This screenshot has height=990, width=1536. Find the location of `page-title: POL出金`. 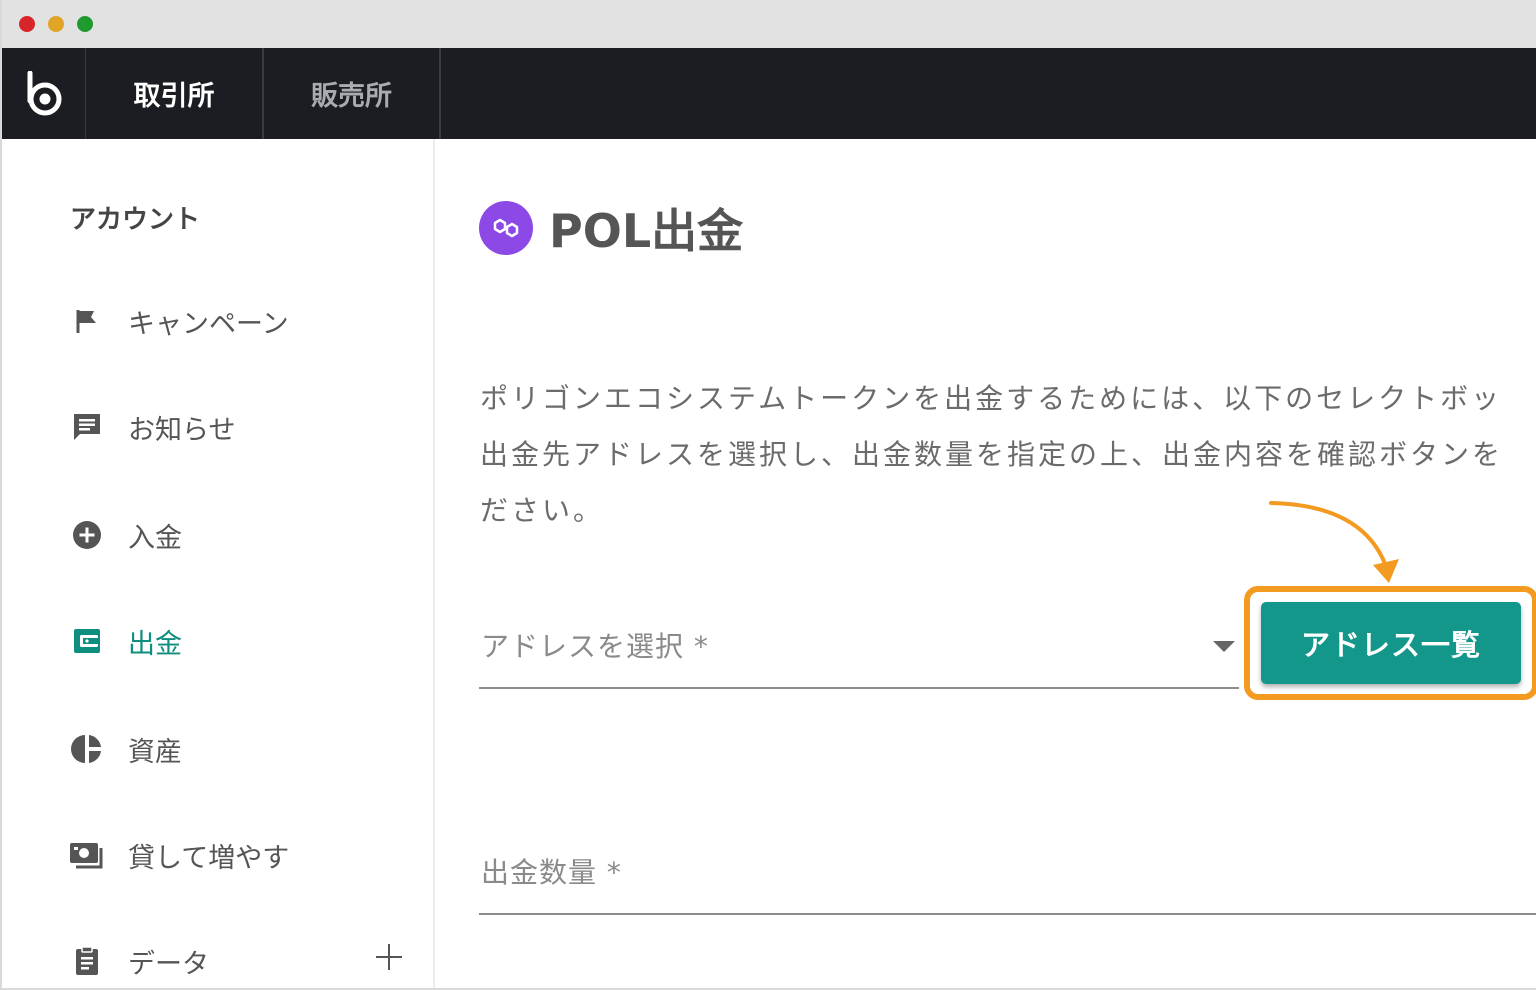

page-title: POL出金 is located at coordinates (646, 231).